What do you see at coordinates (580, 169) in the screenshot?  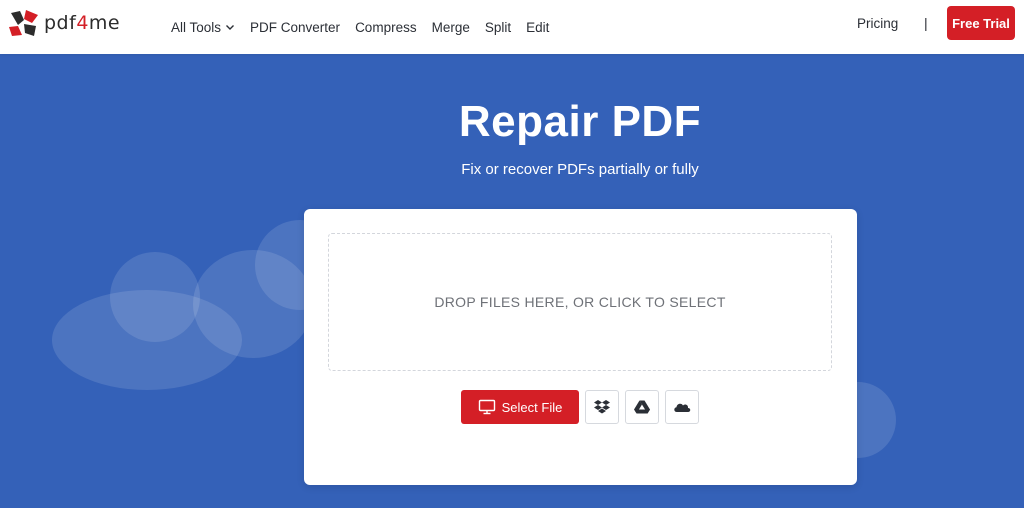 I see `page-subtitle: Fix or recover PDFs partially or fully` at bounding box center [580, 169].